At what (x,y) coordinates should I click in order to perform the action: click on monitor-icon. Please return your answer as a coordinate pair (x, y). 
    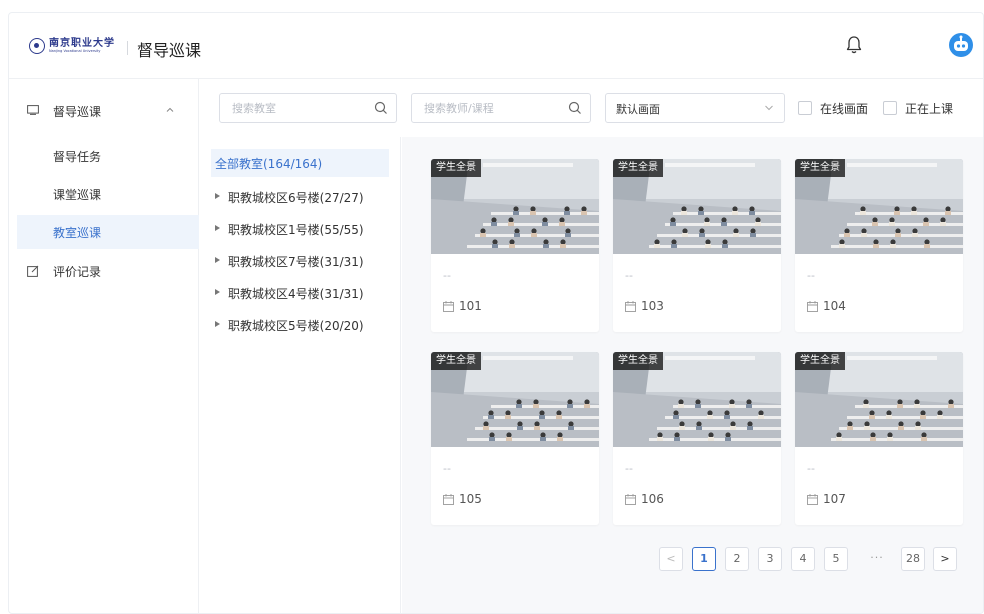
    Looking at the image, I should click on (33, 110).